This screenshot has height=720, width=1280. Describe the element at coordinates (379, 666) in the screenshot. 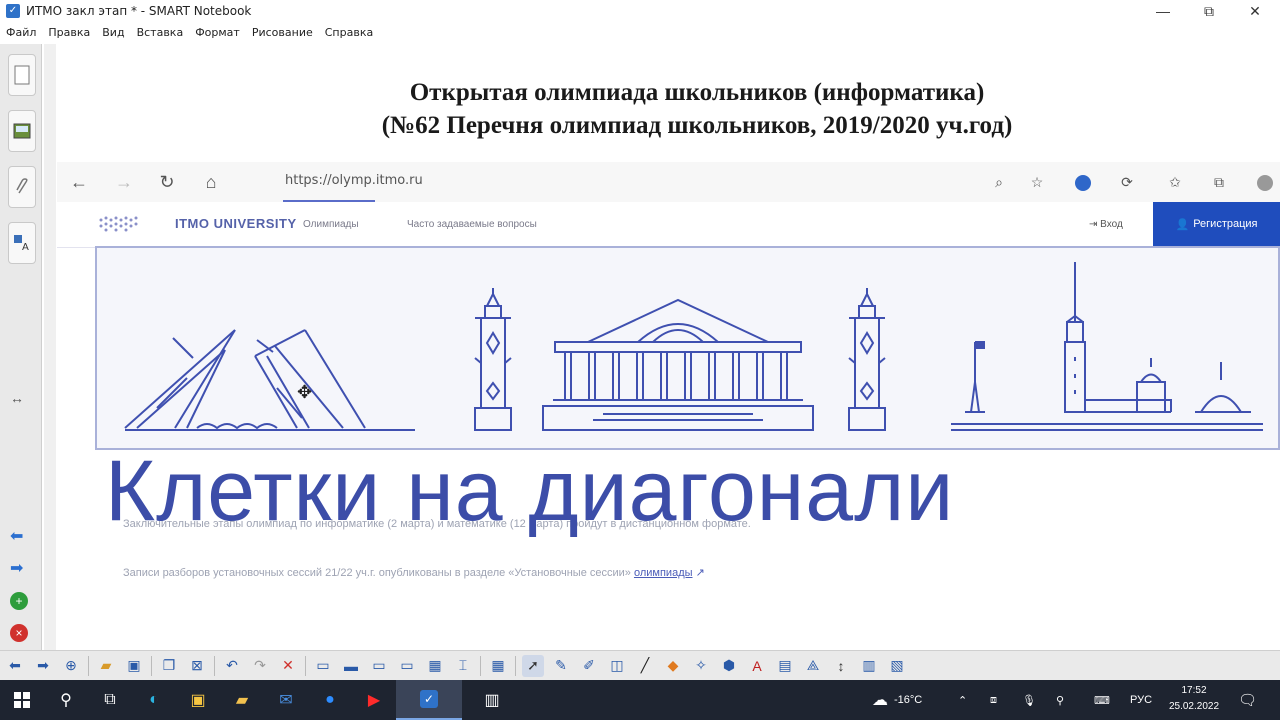

I see `display-icon: ▭` at that location.